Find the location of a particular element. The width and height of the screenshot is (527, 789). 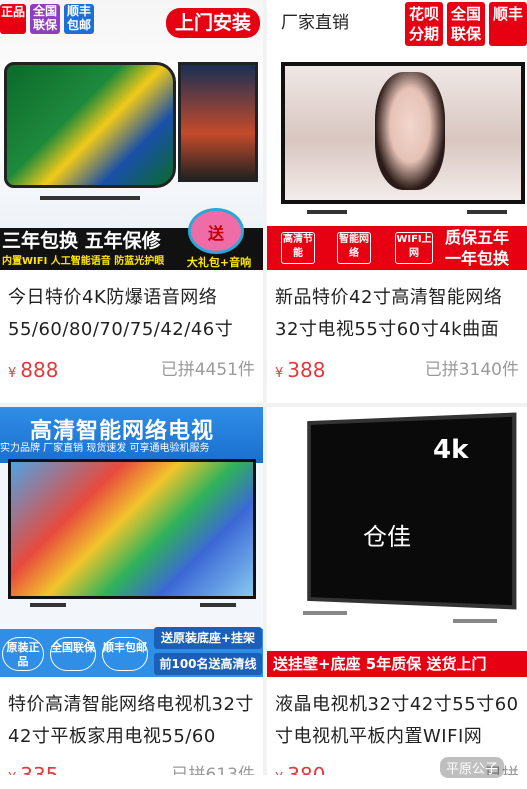

promo-banner: 送挂壁+底座 5年质保 送货上门 is located at coordinates (397, 664).